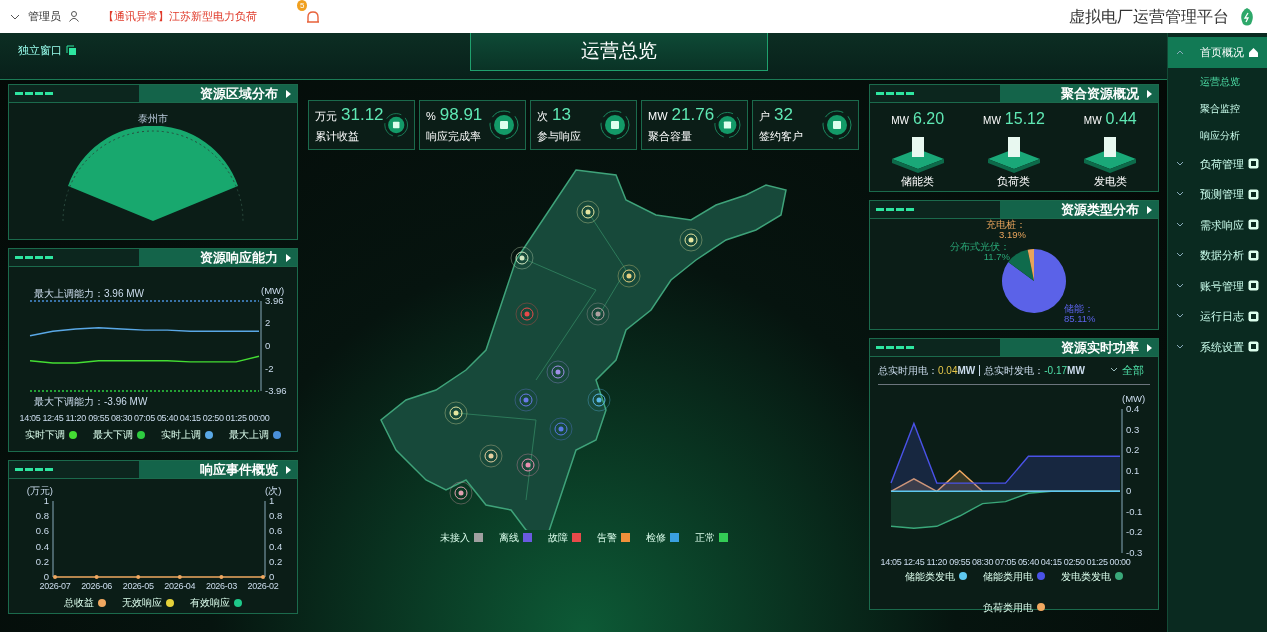 The image size is (1267, 632). Describe the element at coordinates (1127, 370) in the screenshot. I see `filter-dropdown: 全部` at that location.